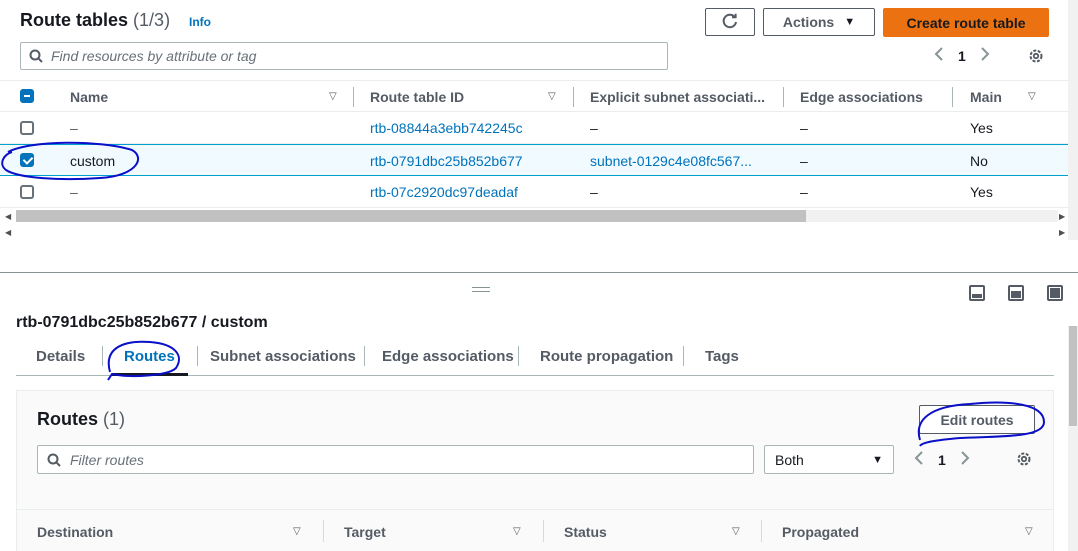 Image resolution: width=1078 pixels, height=551 pixels. I want to click on pagination: 1, so click(962, 55).